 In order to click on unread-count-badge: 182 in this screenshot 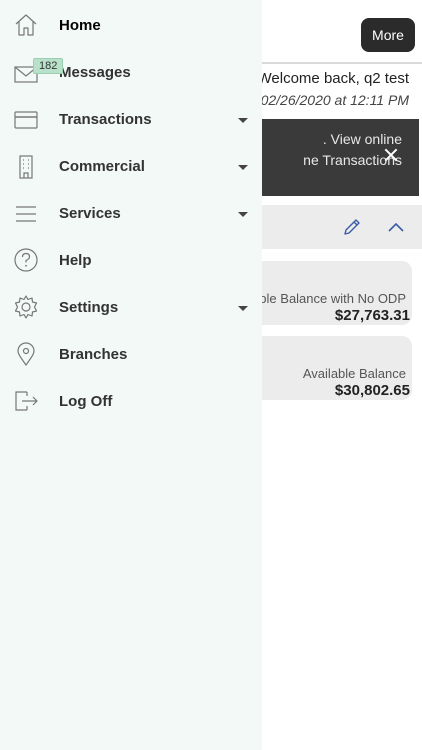, I will do `click(48, 66)`.